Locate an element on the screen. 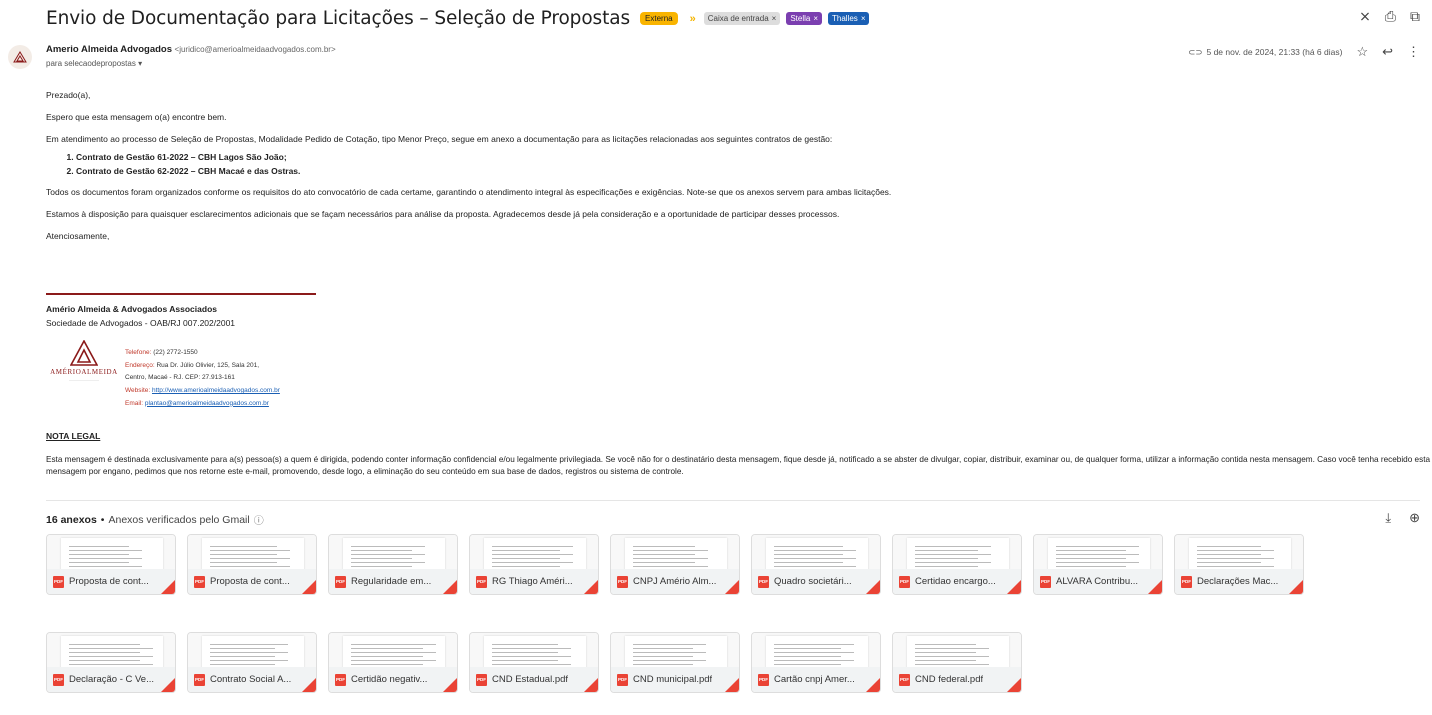 Image resolution: width=1432 pixels, height=715 pixels. greeting: Prezado(a), is located at coordinates (68, 95).